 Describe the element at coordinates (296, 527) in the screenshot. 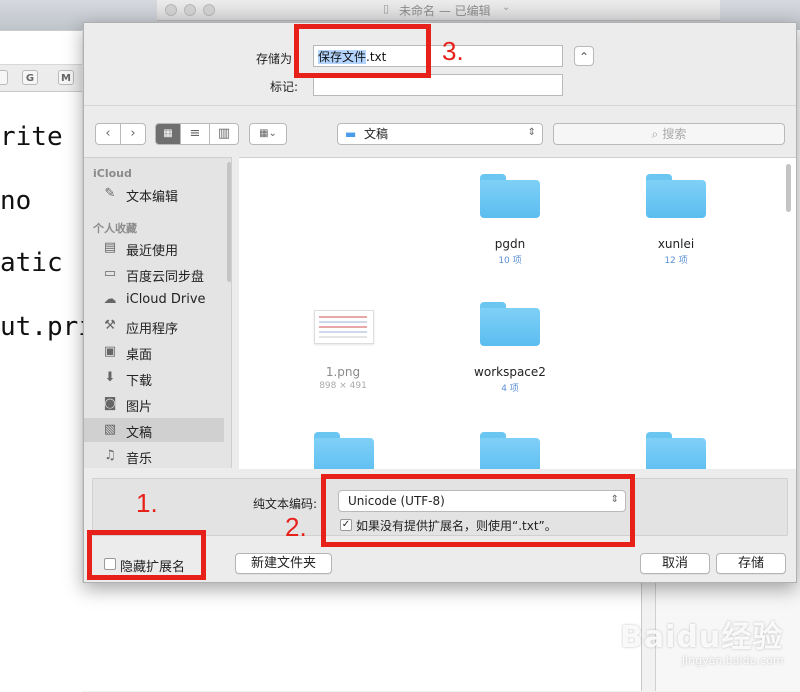

I see `annotation-label-2: 2.` at that location.